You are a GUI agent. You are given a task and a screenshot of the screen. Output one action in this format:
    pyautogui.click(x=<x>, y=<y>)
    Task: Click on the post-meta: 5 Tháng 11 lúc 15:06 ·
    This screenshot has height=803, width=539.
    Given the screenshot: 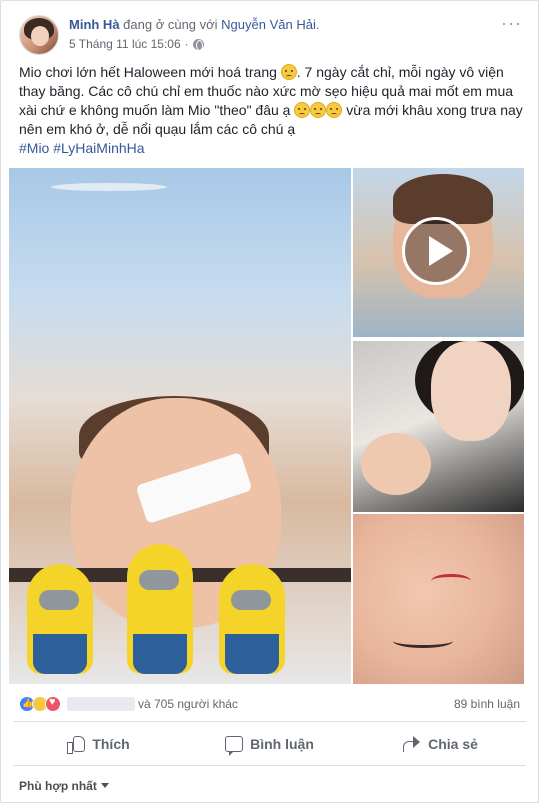 What is the action you would take?
    pyautogui.click(x=136, y=44)
    